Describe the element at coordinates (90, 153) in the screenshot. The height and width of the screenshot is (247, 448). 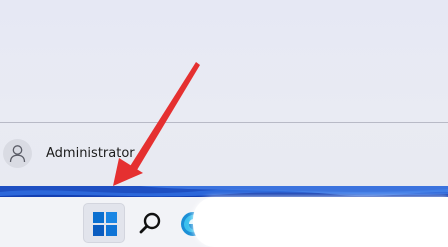
I see `user-name: Administrator` at that location.